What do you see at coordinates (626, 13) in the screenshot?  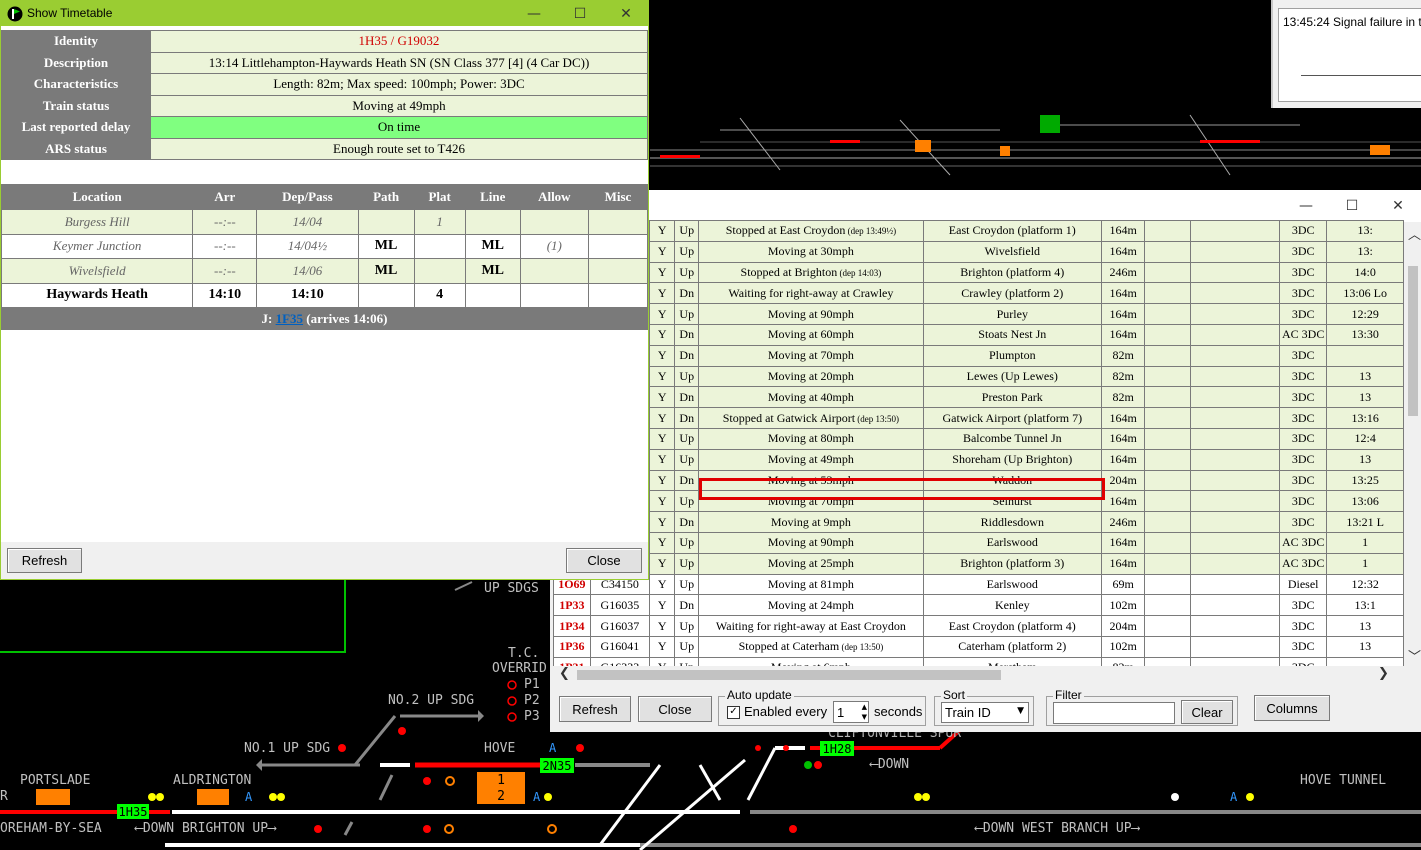 I see `timetable-close-button: ✕` at bounding box center [626, 13].